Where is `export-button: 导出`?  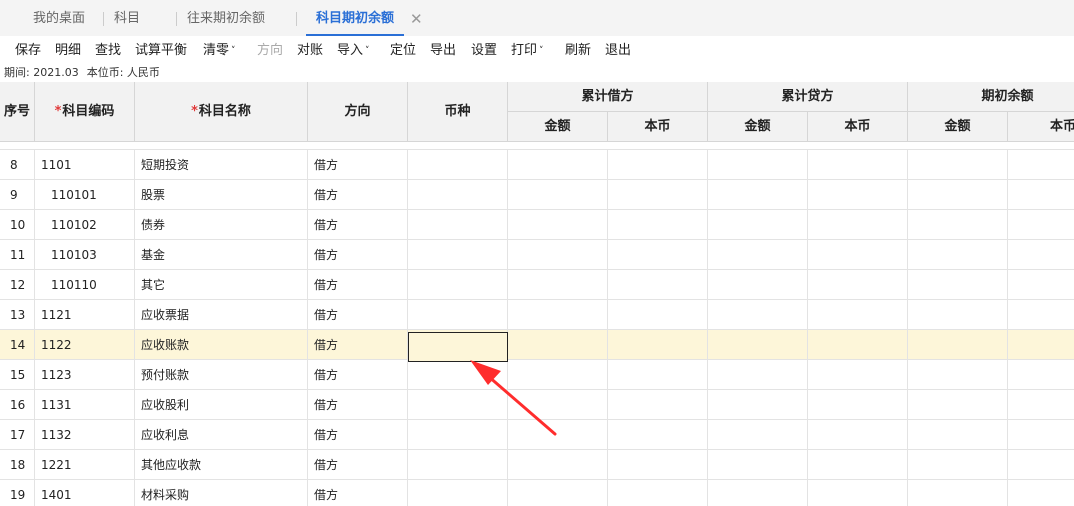
export-button: 导出 is located at coordinates (443, 51).